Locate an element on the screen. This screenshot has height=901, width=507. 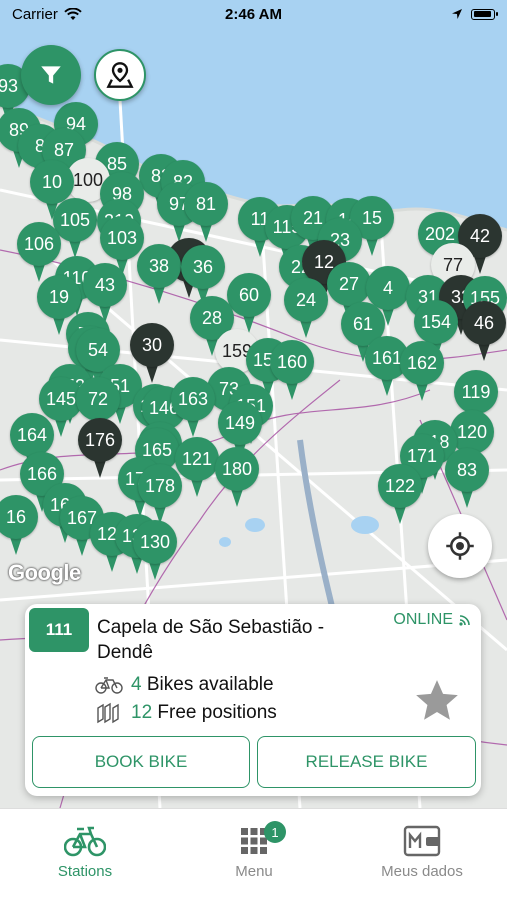
station-pin-number: 162 is located at coordinates (422, 363).